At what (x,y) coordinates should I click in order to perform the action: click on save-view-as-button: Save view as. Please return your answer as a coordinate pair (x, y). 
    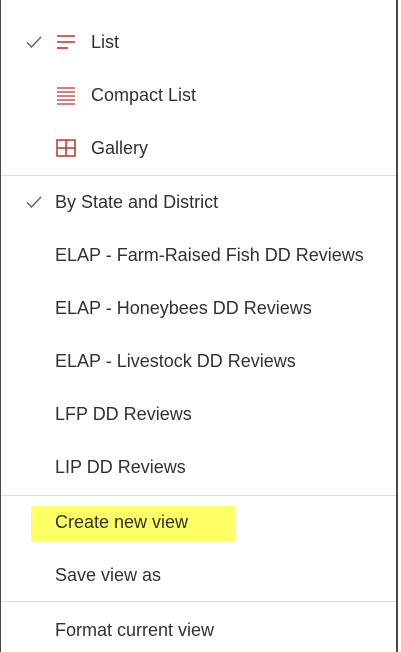
    Looking at the image, I should click on (198, 575).